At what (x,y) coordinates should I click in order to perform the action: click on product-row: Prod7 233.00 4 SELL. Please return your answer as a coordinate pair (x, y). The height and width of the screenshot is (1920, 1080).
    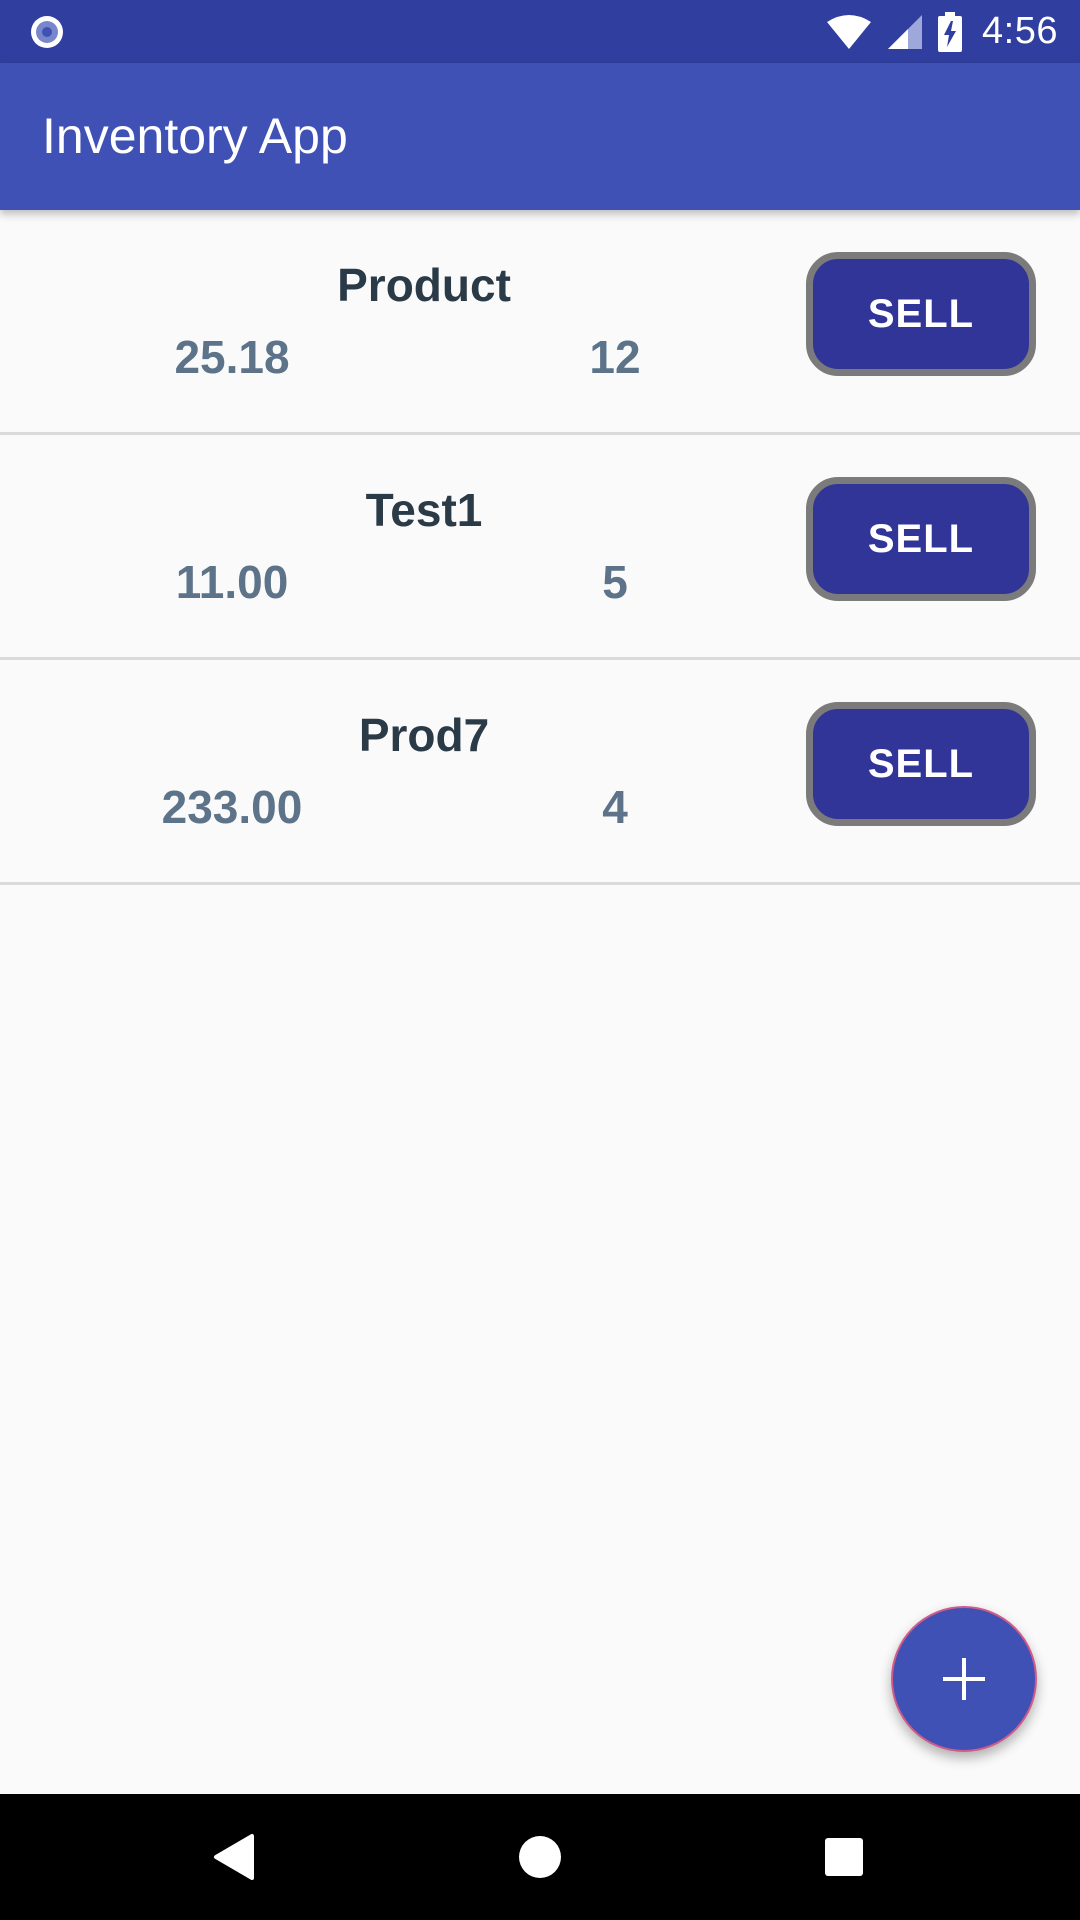
    Looking at the image, I should click on (540, 772).